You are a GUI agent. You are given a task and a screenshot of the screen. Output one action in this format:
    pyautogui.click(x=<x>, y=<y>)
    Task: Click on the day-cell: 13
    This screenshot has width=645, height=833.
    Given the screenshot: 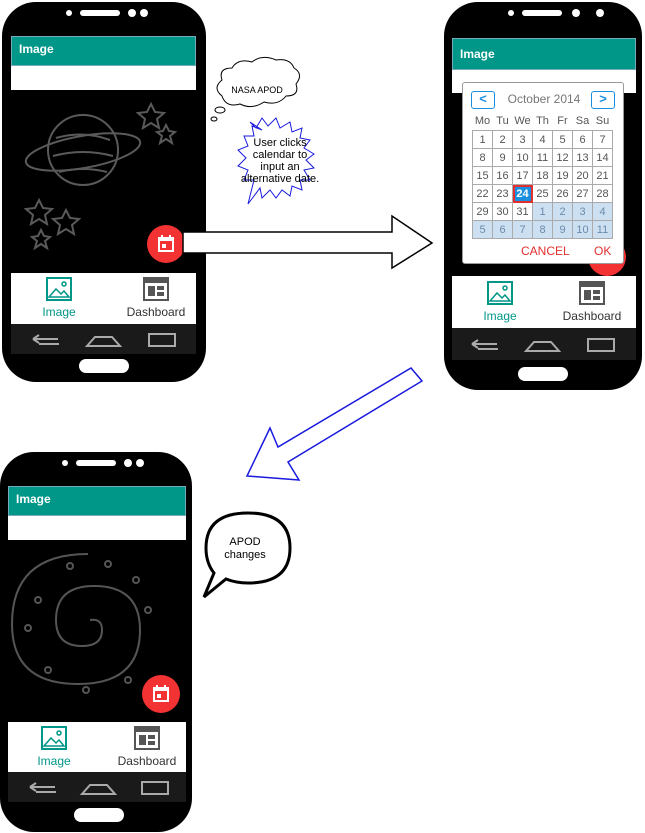 What is the action you would take?
    pyautogui.click(x=582, y=157)
    